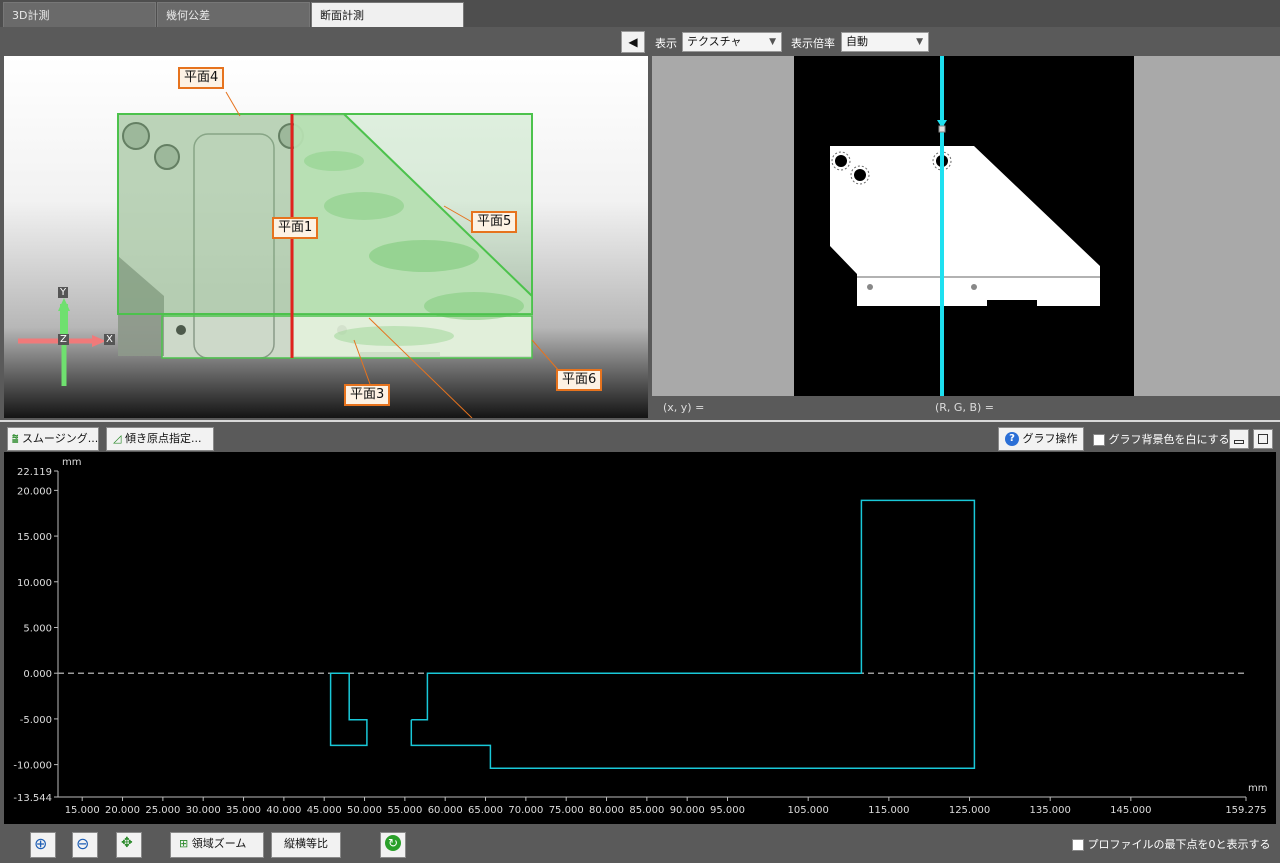 This screenshot has width=1280, height=863. What do you see at coordinates (326, 42) in the screenshot?
I see `view3d-toolbar` at bounding box center [326, 42].